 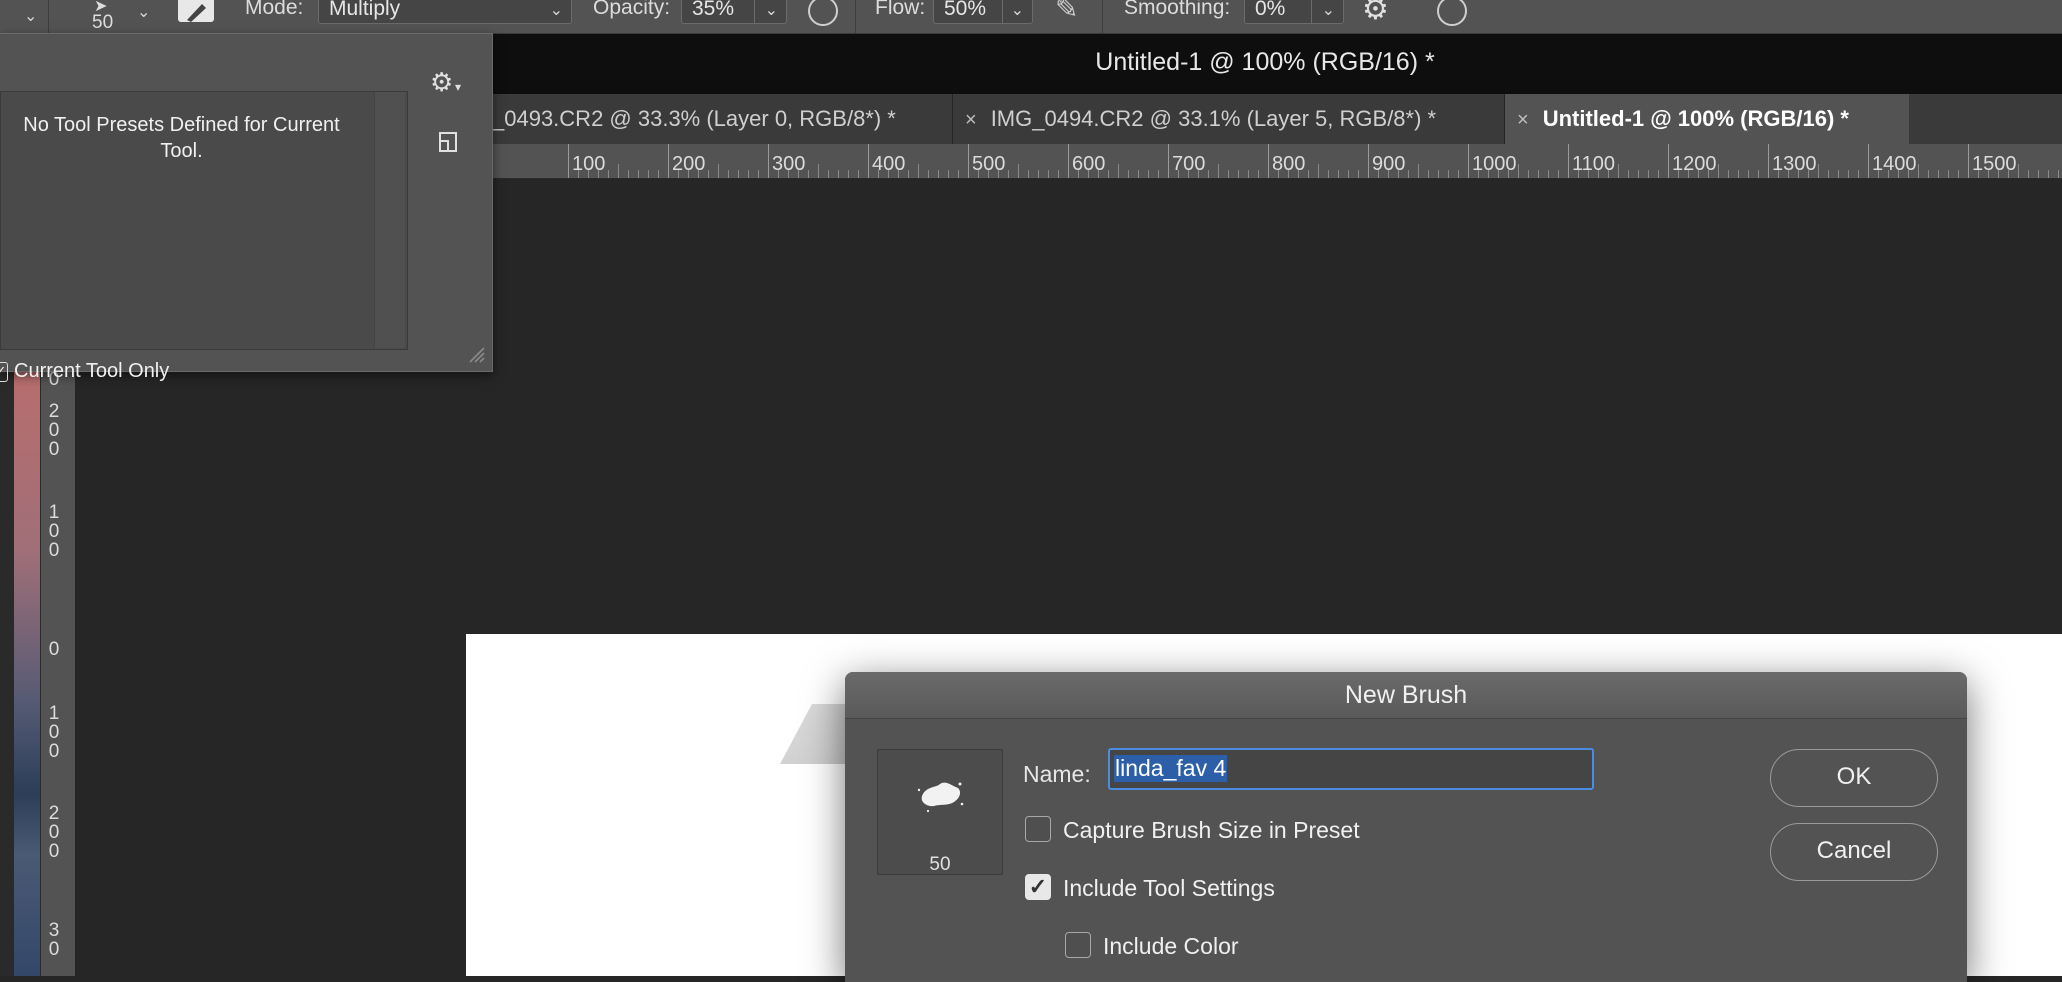 What do you see at coordinates (983, 12) in the screenshot?
I see `flow-field: 50% ⌄` at bounding box center [983, 12].